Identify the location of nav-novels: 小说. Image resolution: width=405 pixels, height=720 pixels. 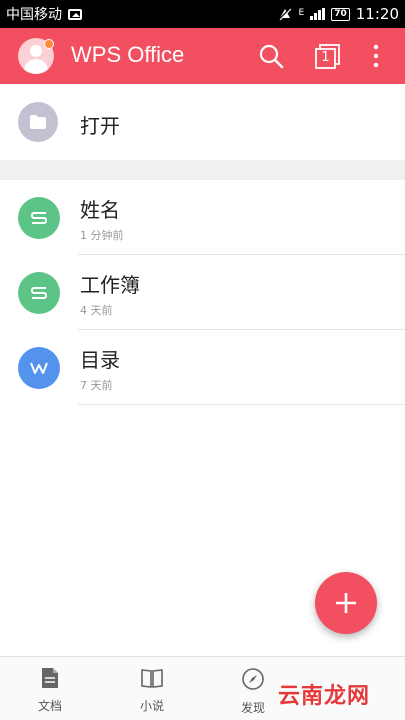
(152, 690).